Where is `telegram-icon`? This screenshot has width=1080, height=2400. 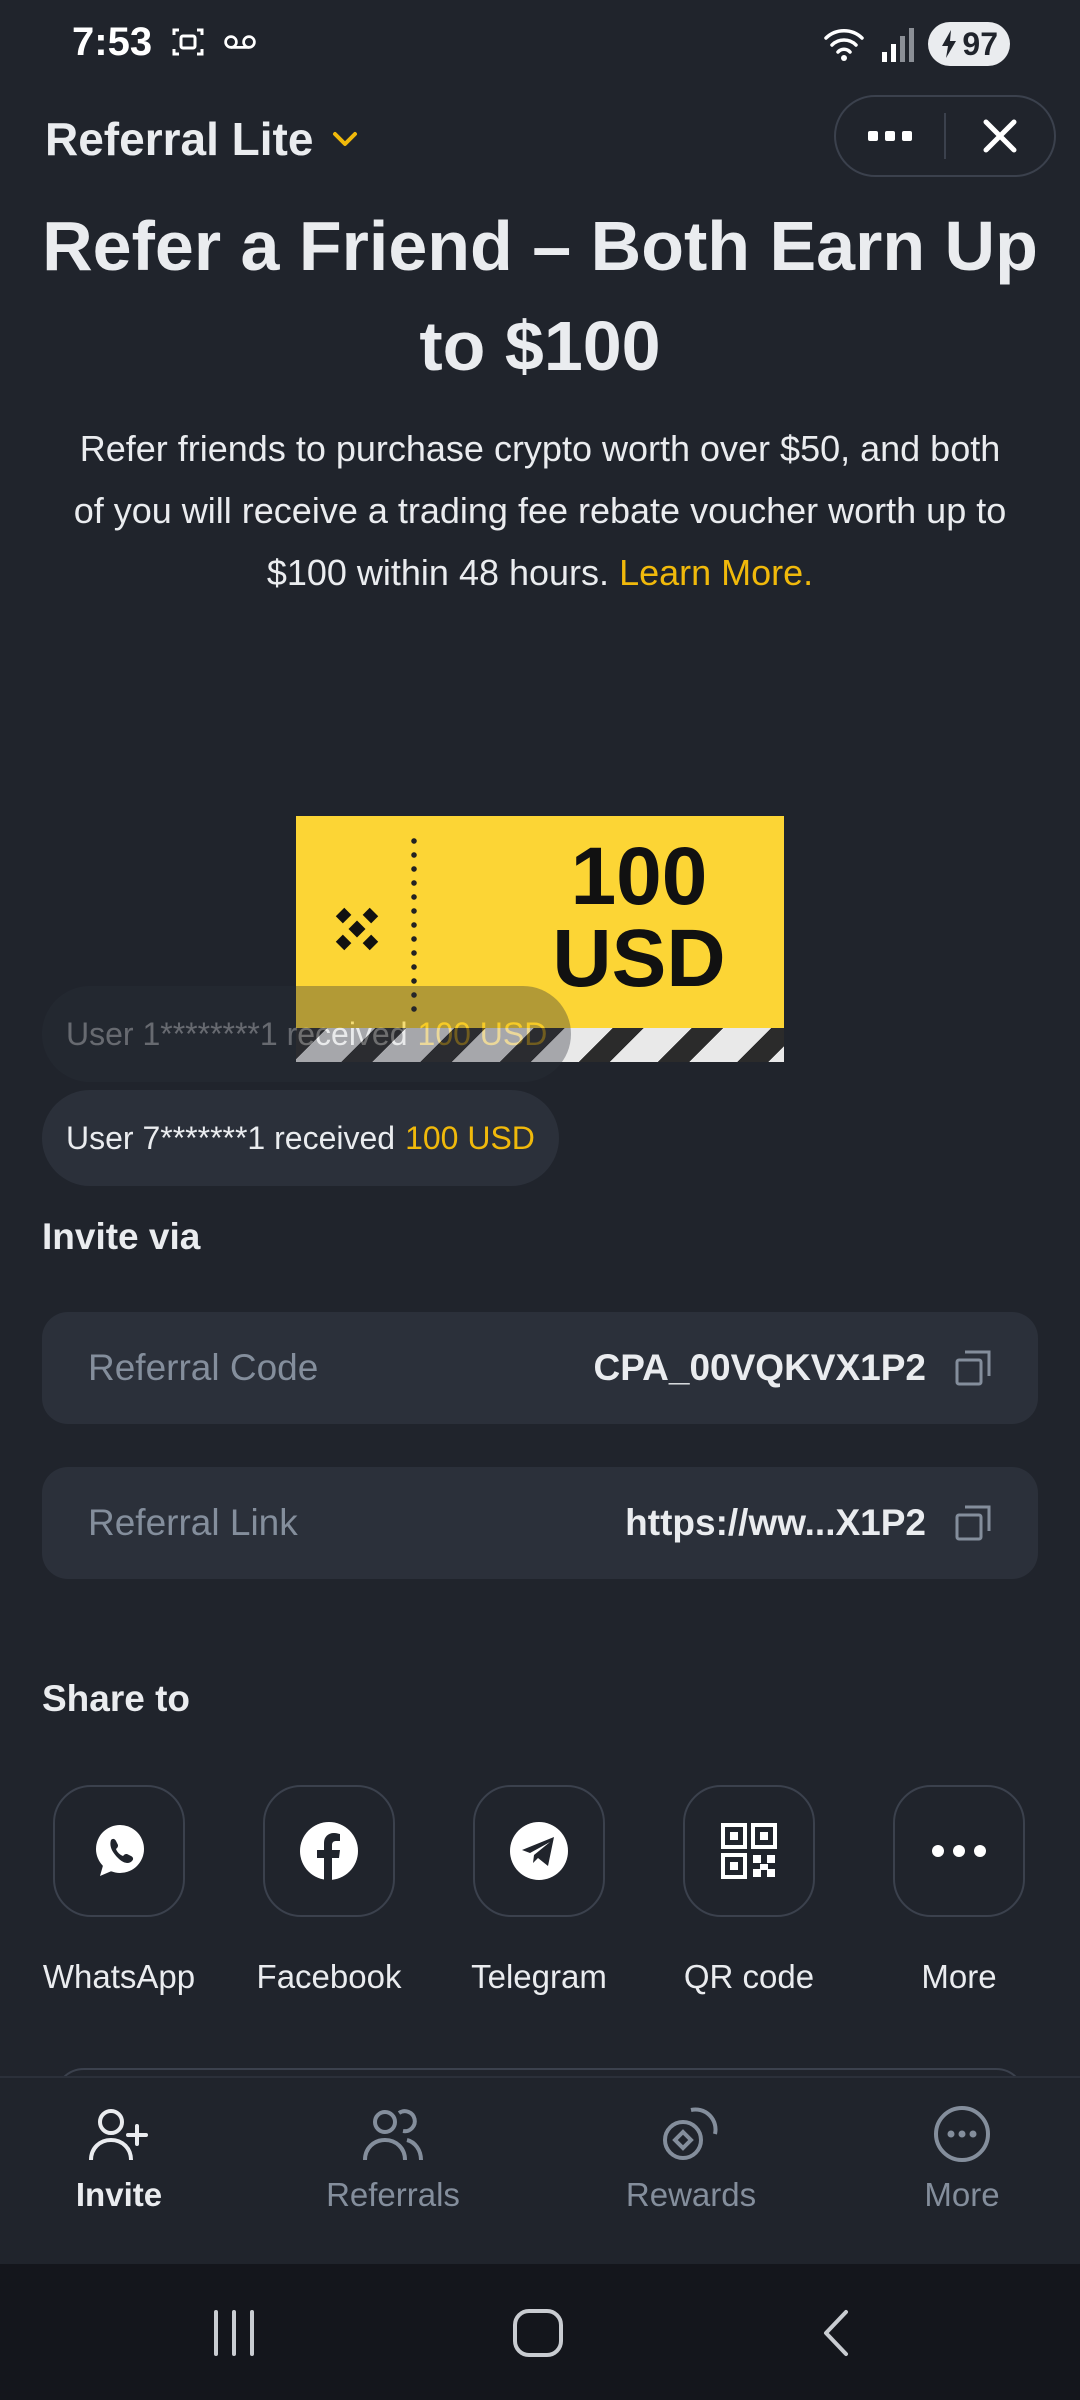 telegram-icon is located at coordinates (539, 1851).